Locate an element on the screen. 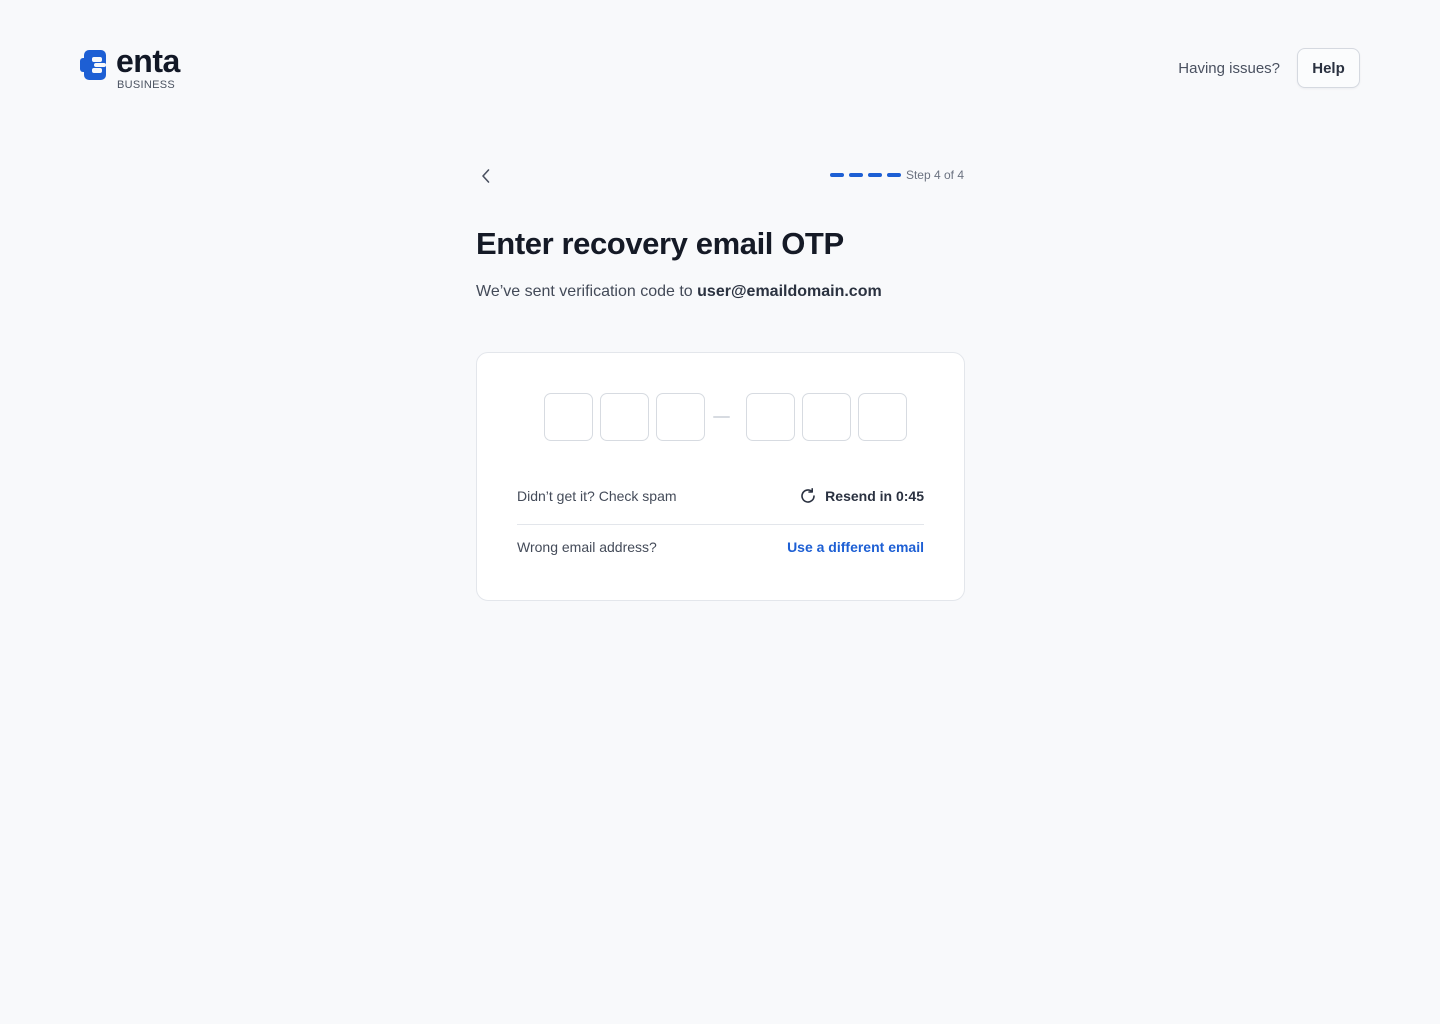 The image size is (1440, 1024). page-title: Enter recovery email OTP is located at coordinates (660, 243).